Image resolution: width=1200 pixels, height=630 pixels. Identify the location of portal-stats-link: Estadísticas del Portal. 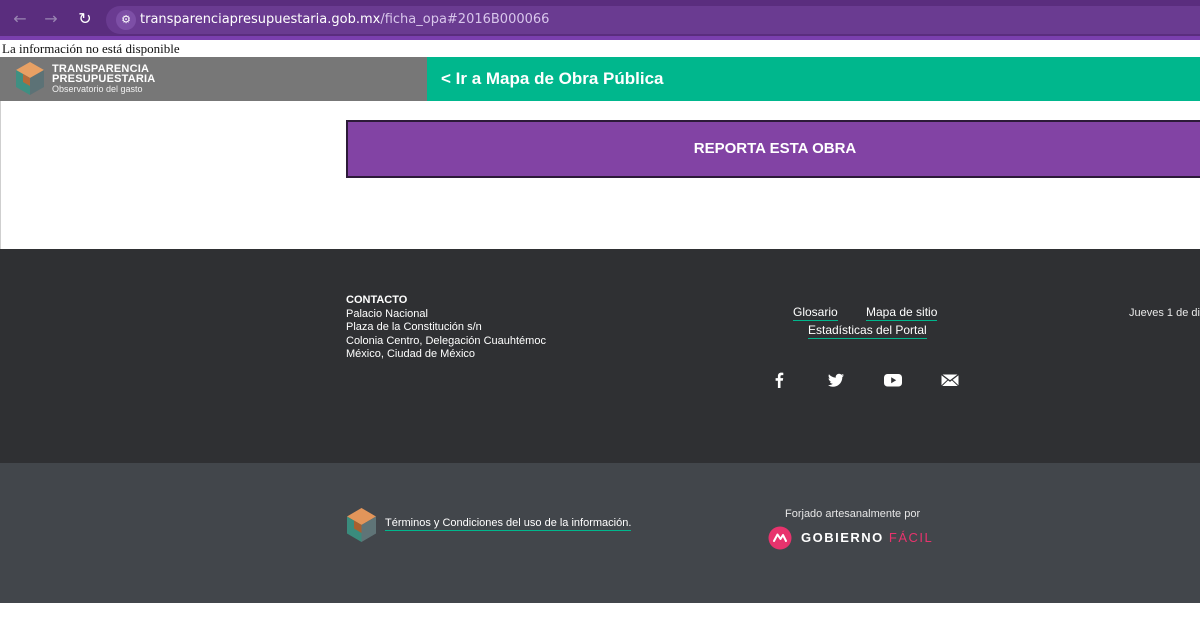
(867, 331).